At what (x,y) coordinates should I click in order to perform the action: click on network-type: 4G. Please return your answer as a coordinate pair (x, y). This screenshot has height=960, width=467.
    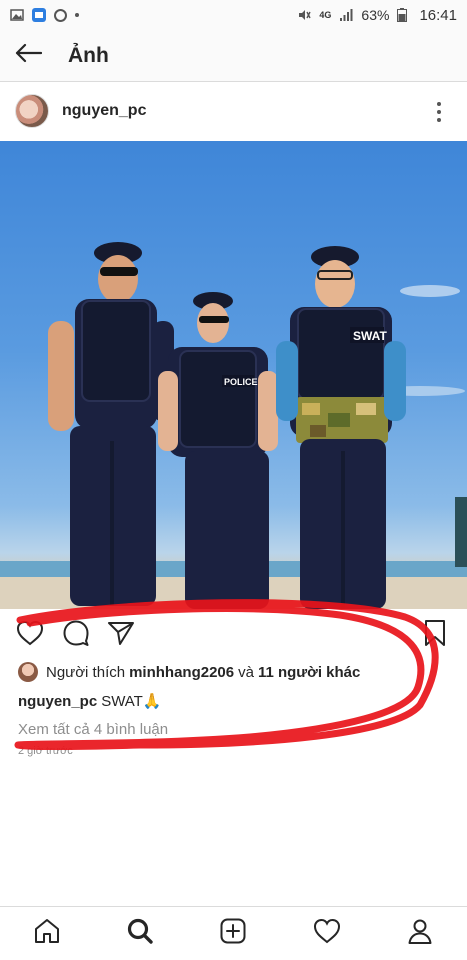
    Looking at the image, I should click on (325, 15).